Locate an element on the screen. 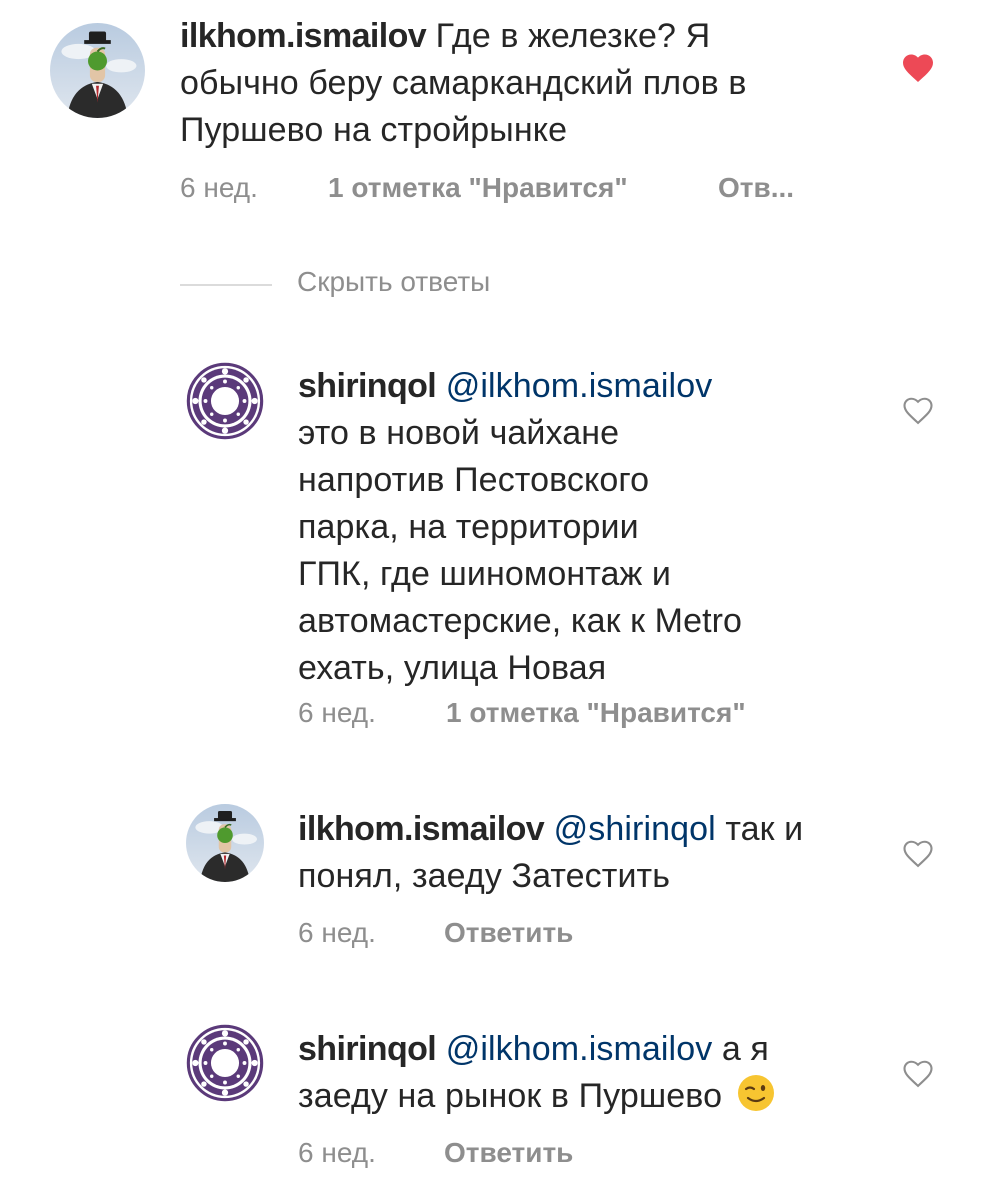 The width and height of the screenshot is (994, 1200). comment-meta: 6 нед. 1 отметка "Нравится" is located at coordinates (598, 715).